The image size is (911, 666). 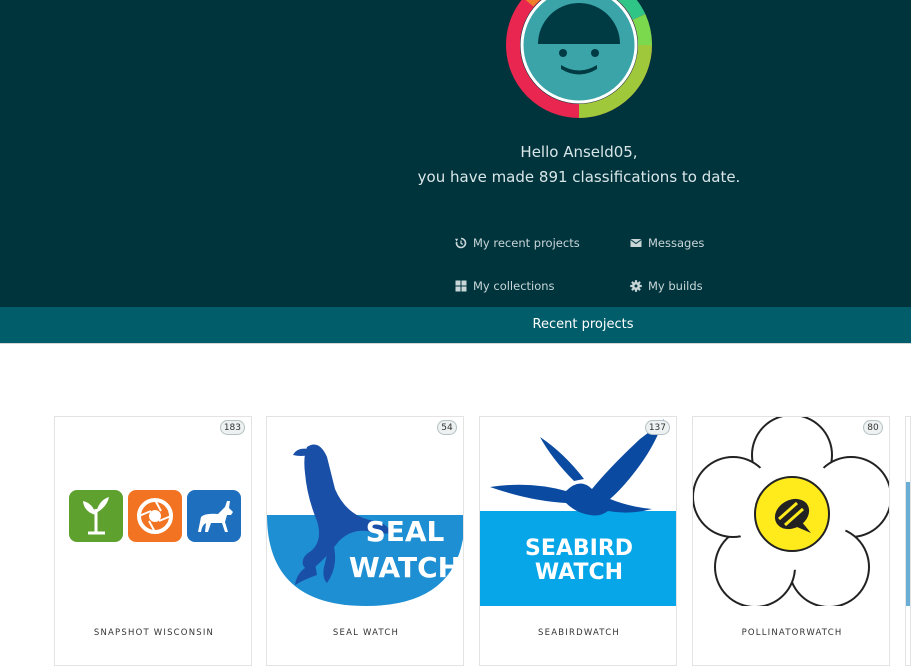 I want to click on greeting-text: Hello Anseld05,, so click(x=579, y=152).